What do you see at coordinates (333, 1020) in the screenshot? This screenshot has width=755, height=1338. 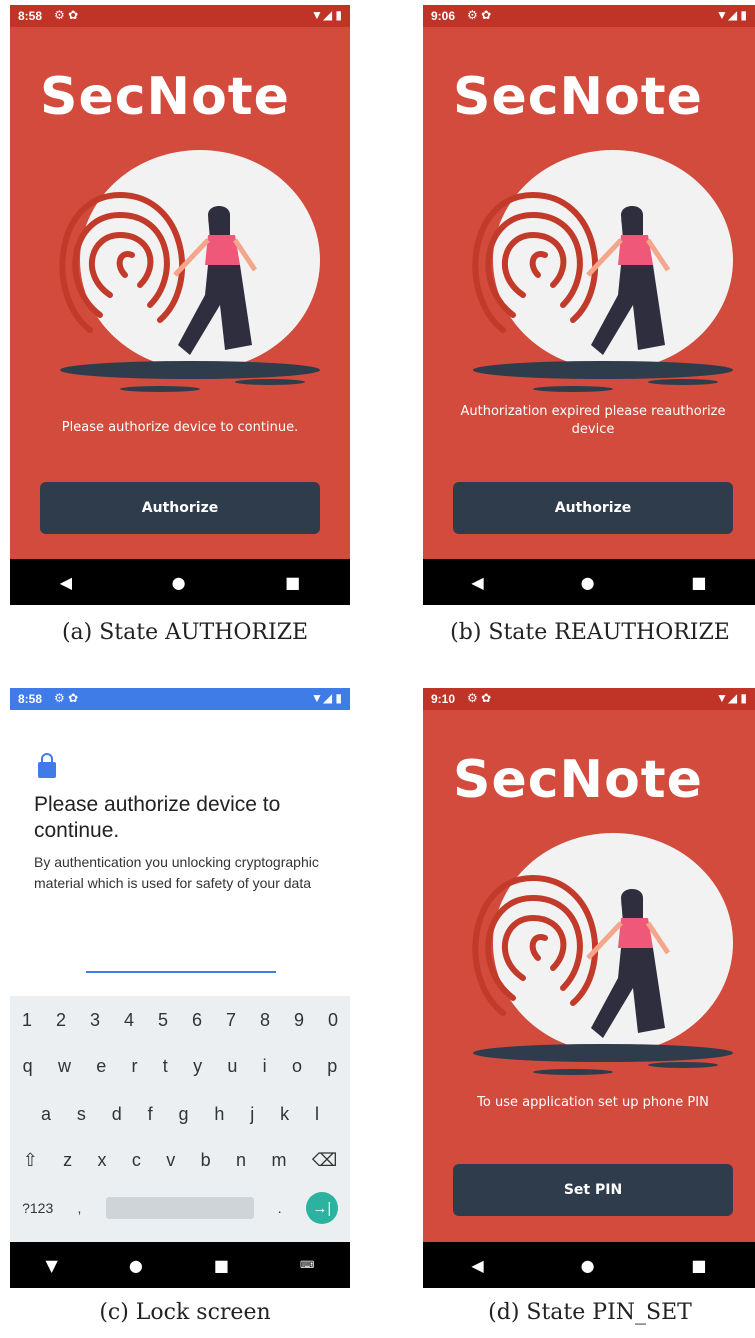 I see `key: 0` at bounding box center [333, 1020].